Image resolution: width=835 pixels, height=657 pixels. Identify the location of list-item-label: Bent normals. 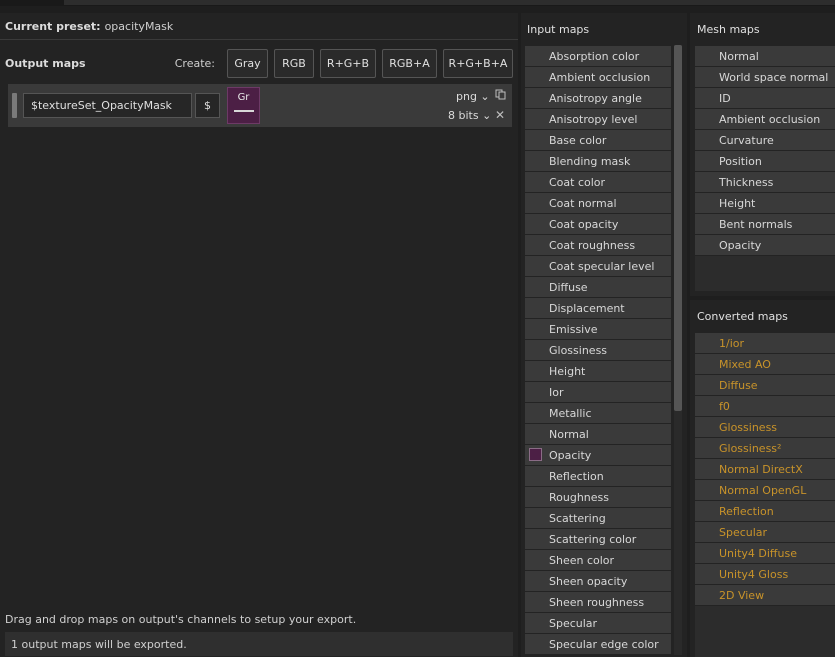
(756, 224).